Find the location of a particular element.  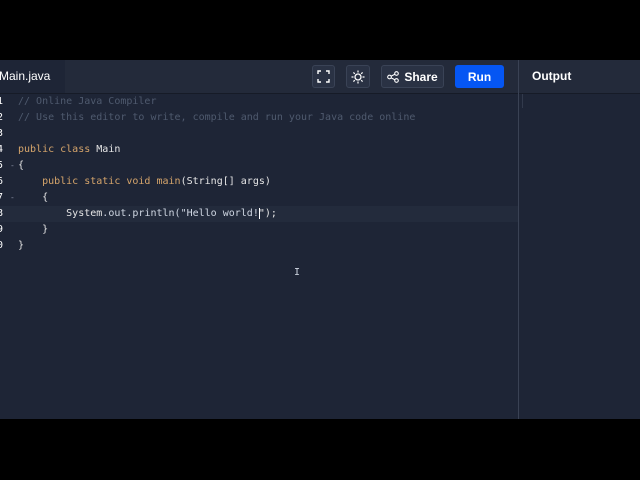

code-token: public static void is located at coordinates (87, 181).